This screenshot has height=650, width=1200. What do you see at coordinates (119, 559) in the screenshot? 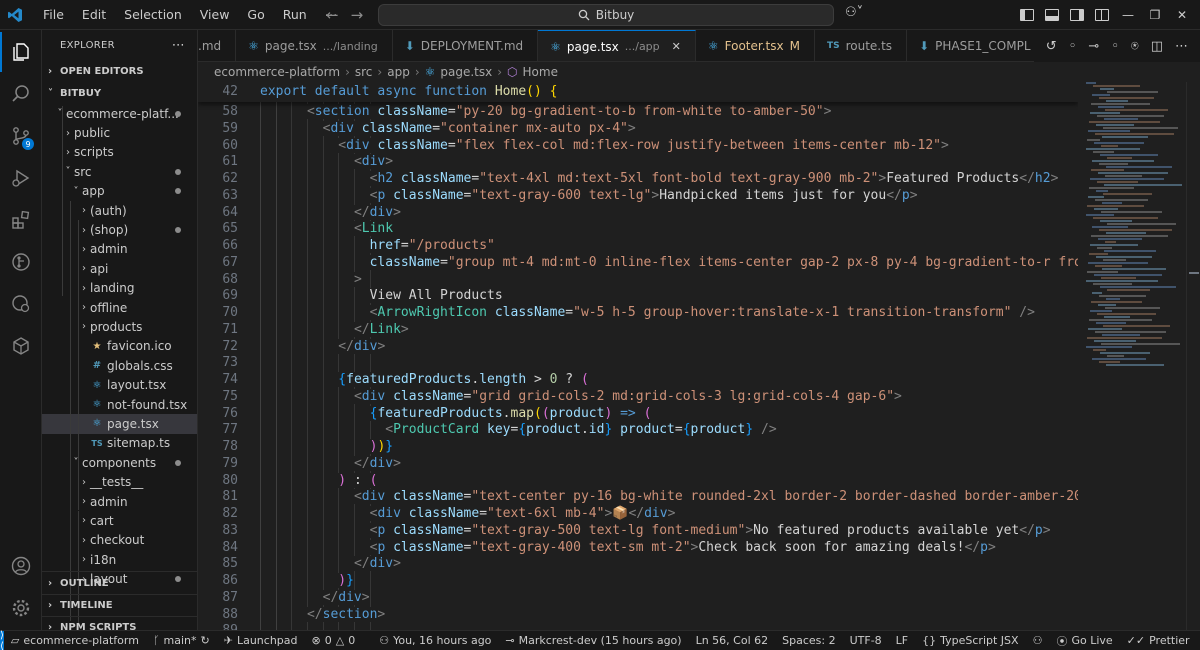
I see `tree-item: › i18n` at bounding box center [119, 559].